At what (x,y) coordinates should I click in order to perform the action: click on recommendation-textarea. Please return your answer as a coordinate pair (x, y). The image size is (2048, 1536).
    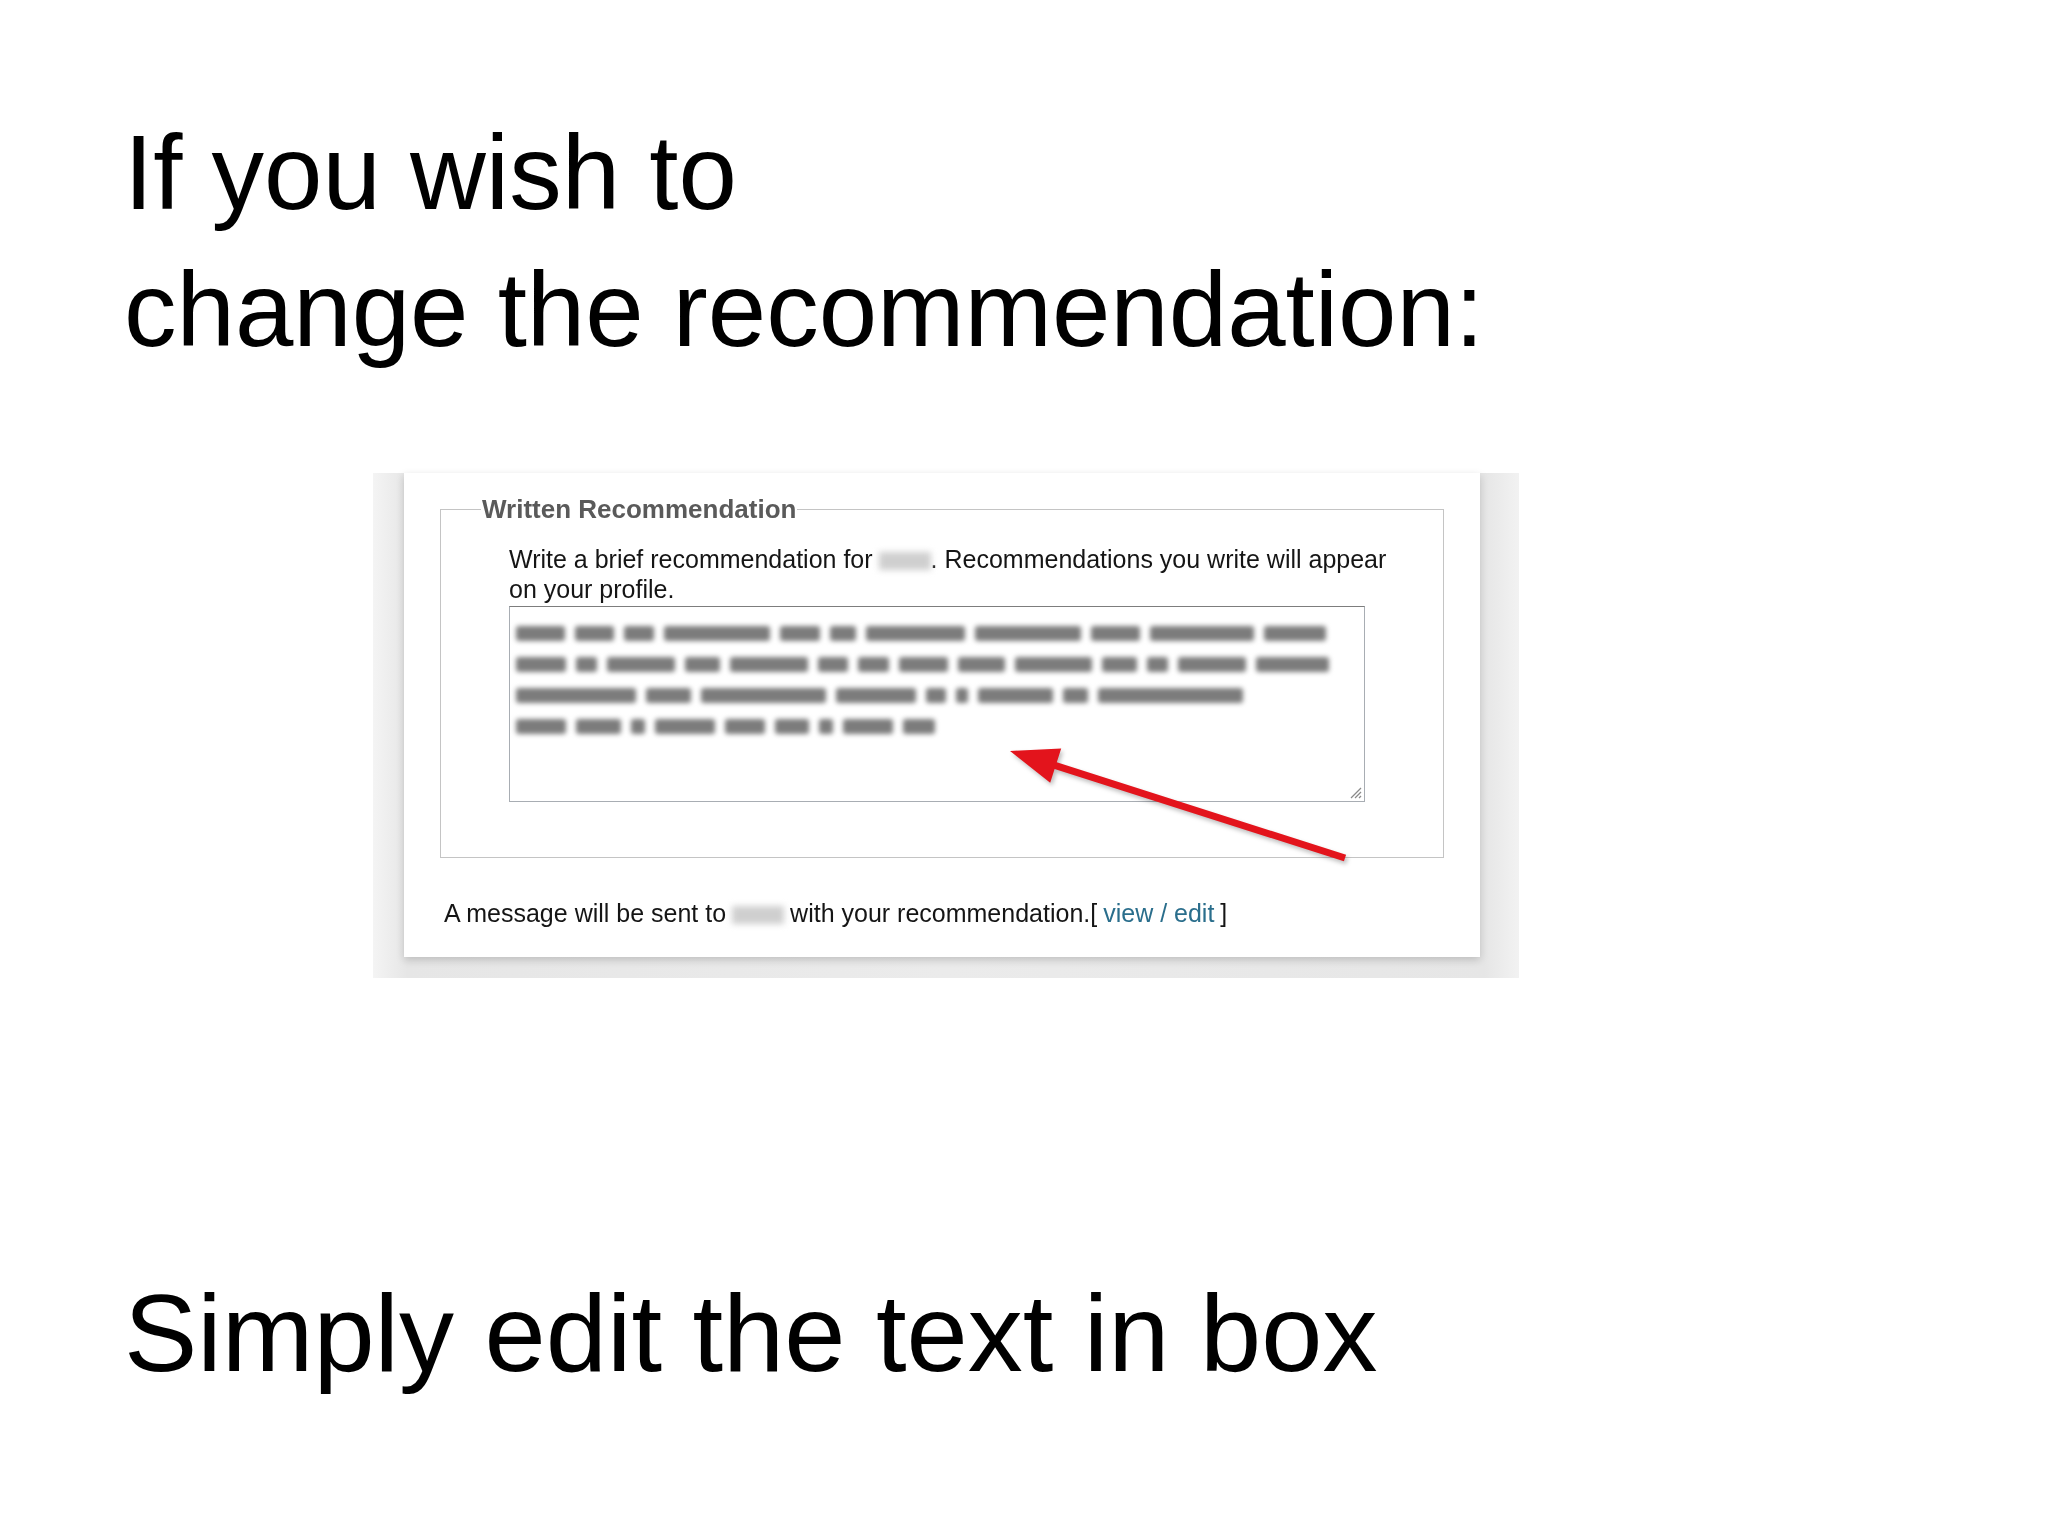
    Looking at the image, I should click on (937, 704).